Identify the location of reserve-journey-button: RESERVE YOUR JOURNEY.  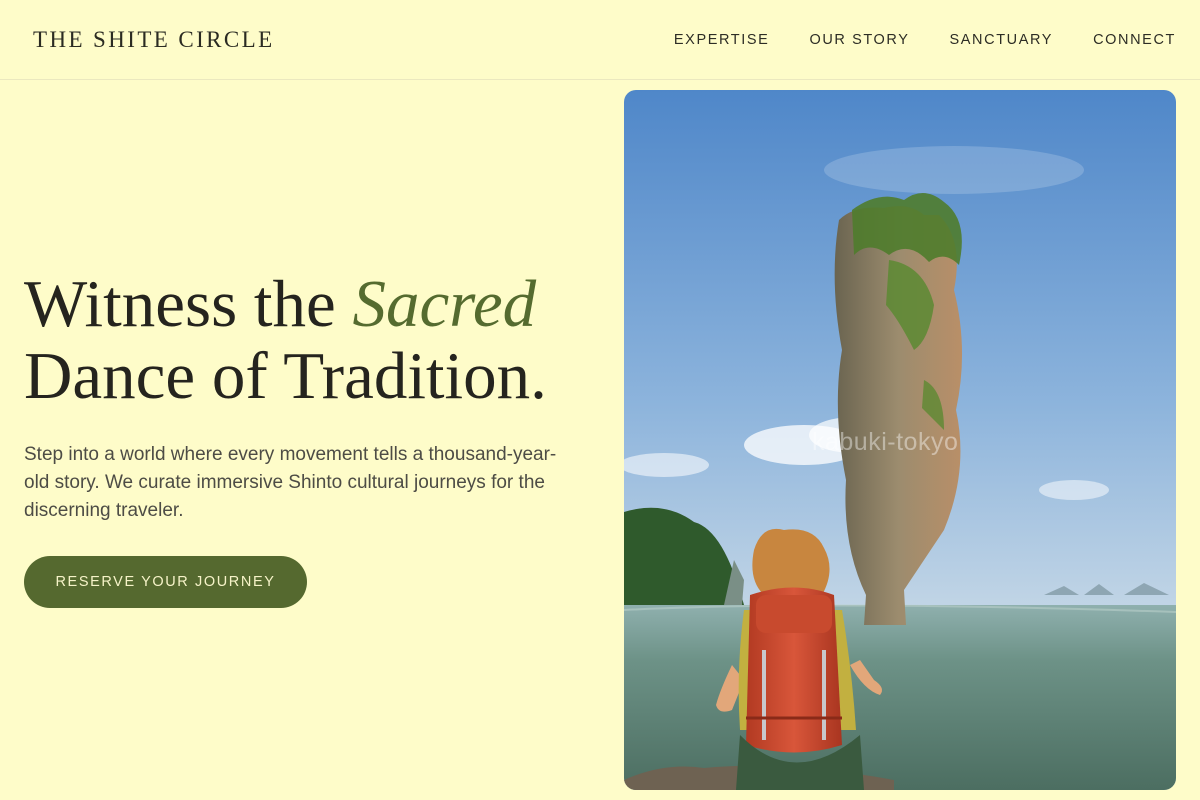
(165, 582).